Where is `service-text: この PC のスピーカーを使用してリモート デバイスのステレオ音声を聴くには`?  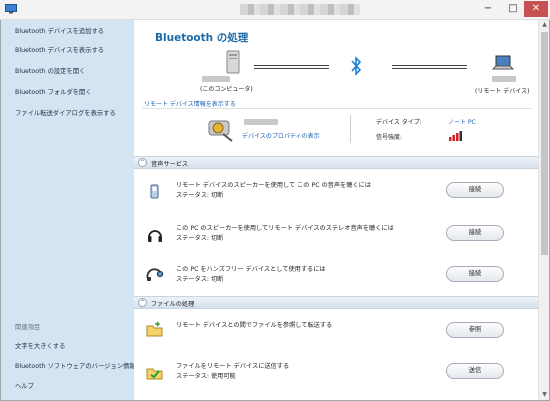 service-text: この PC のスピーカーを使用してリモート デバイスのステレオ音声を聴くには is located at coordinates (285, 228).